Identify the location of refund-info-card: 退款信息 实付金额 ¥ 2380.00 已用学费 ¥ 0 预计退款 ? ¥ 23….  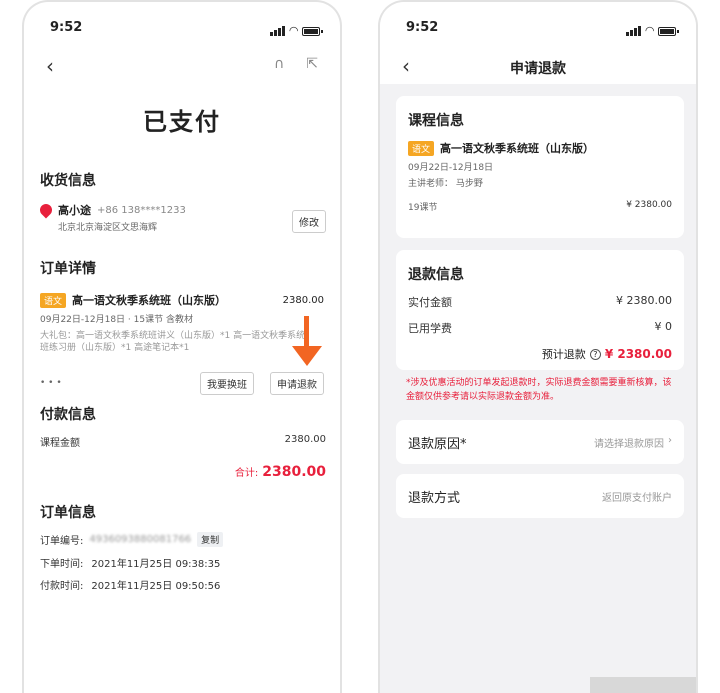
(540, 310).